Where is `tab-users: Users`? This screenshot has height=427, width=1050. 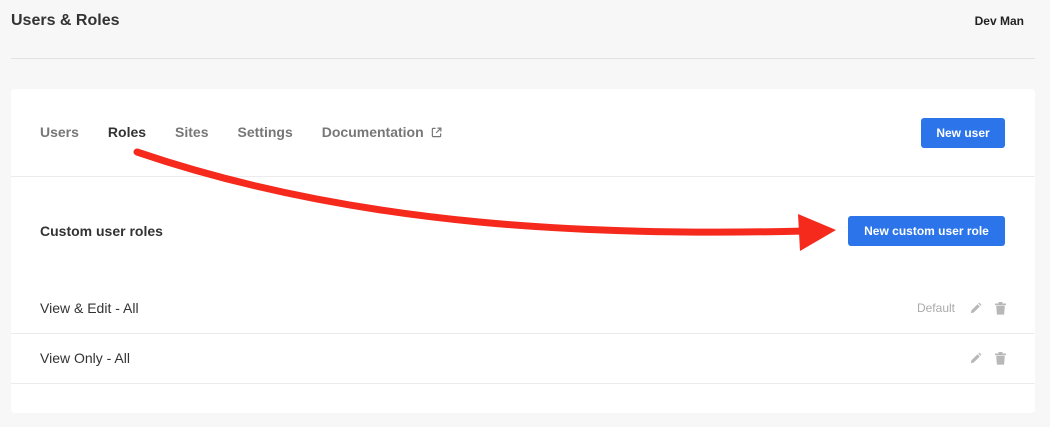 tab-users: Users is located at coordinates (59, 132).